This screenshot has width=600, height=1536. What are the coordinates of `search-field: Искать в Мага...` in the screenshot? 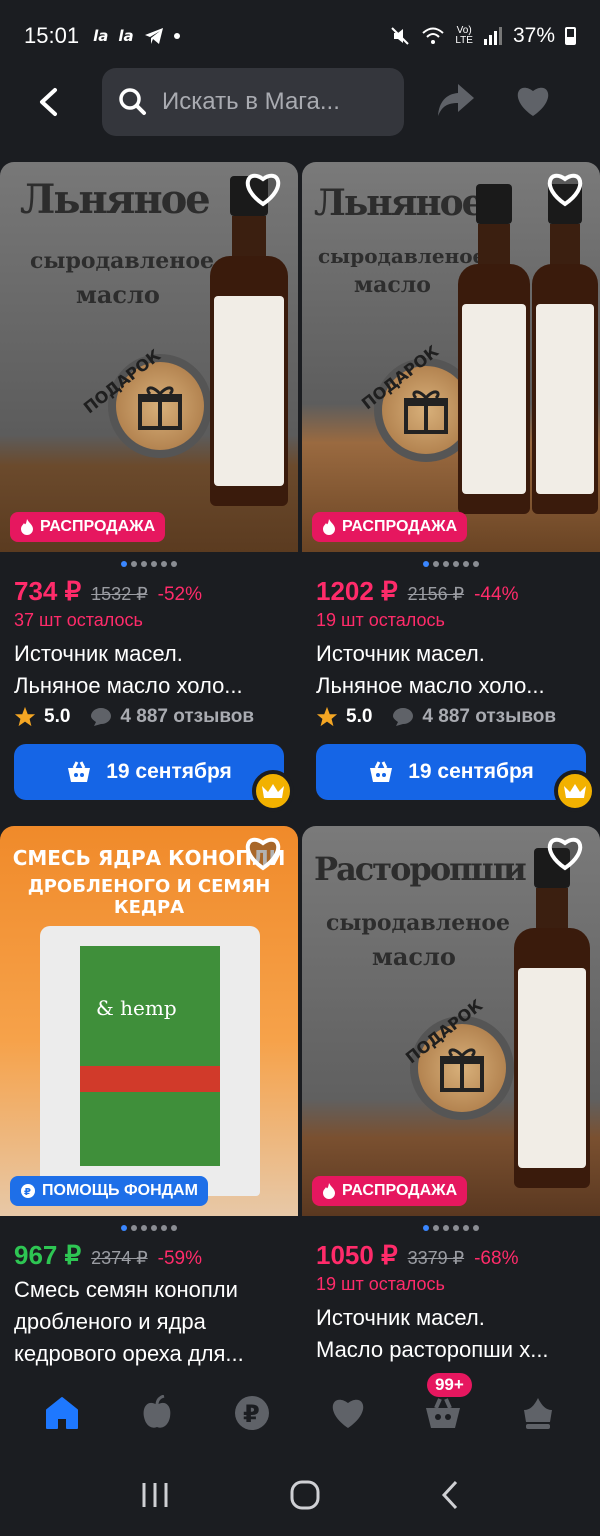 It's located at (253, 102).